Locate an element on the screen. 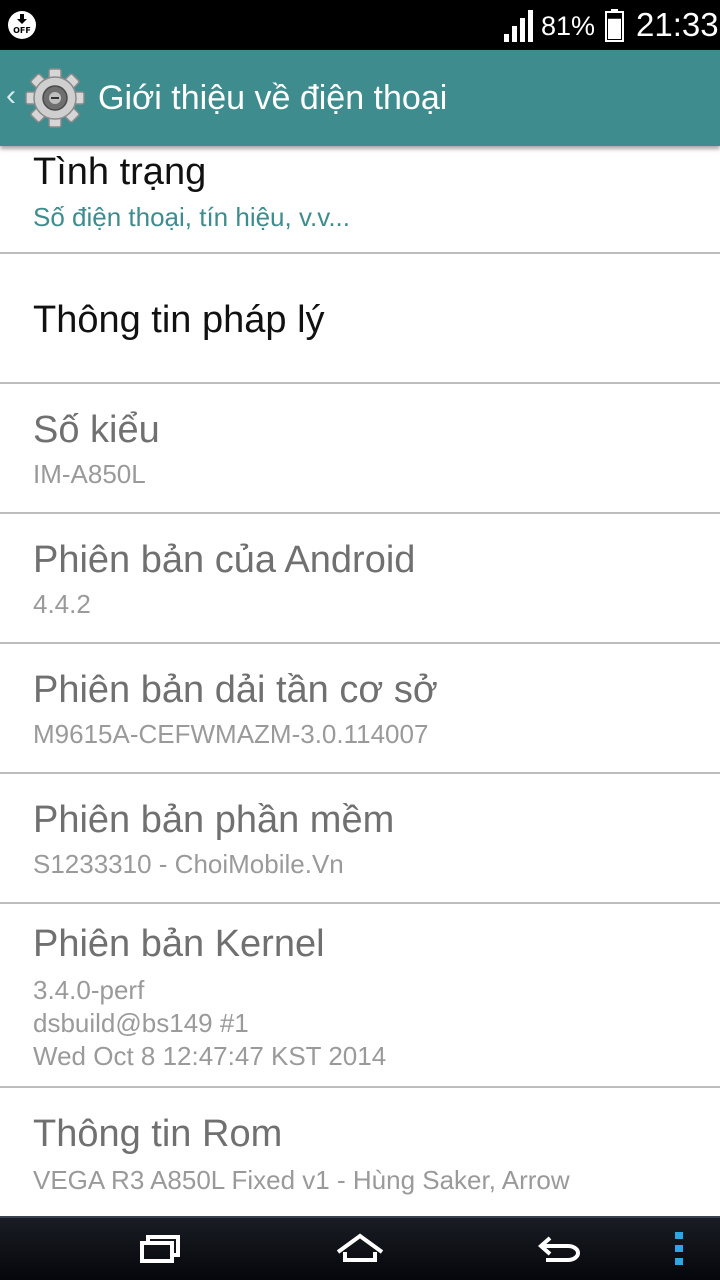 This screenshot has height=1280, width=720. page-title: Giới thiệu về điện thoại is located at coordinates (273, 98).